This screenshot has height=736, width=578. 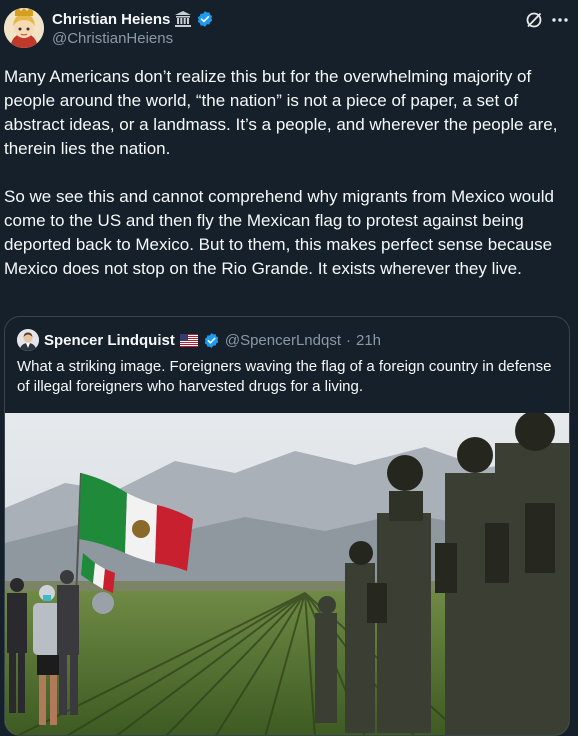 What do you see at coordinates (109, 340) in the screenshot?
I see `quoted-author-name: Spencer Lindquist` at bounding box center [109, 340].